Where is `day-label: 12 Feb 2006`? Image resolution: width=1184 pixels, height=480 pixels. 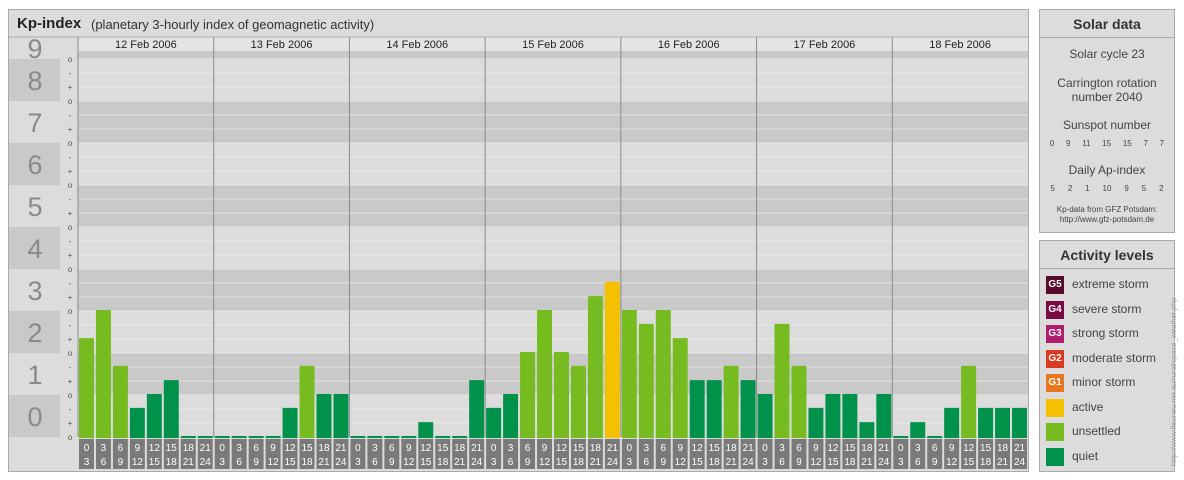
day-label: 12 Feb 2006 is located at coordinates (146, 45).